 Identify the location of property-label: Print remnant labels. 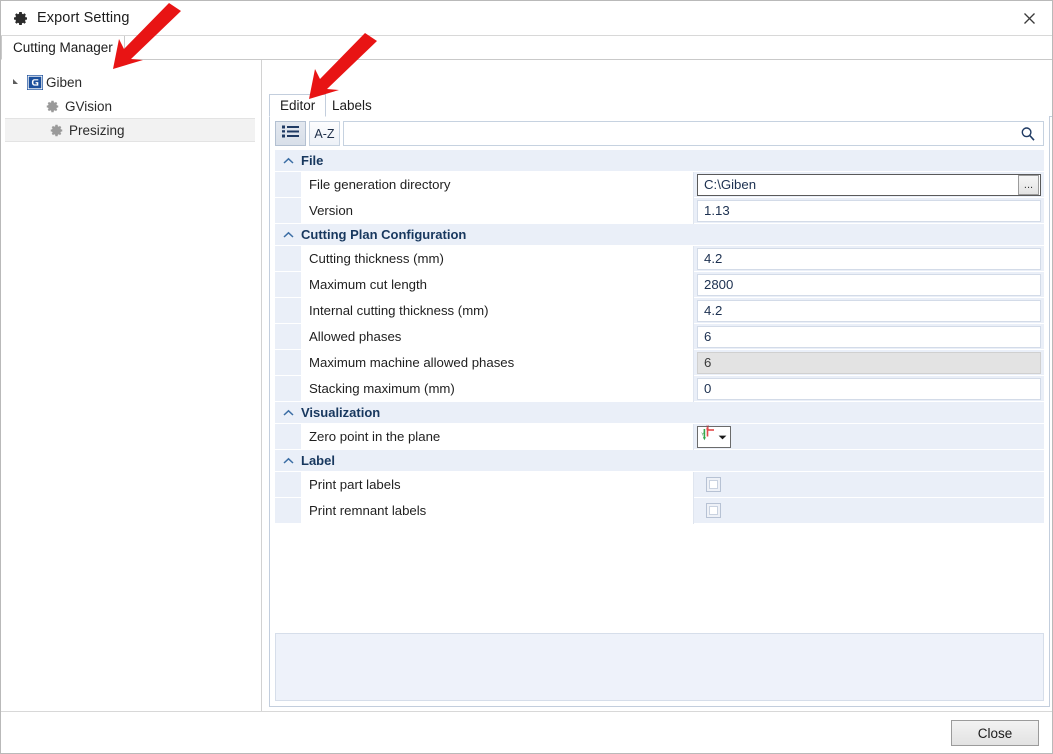
(497, 510).